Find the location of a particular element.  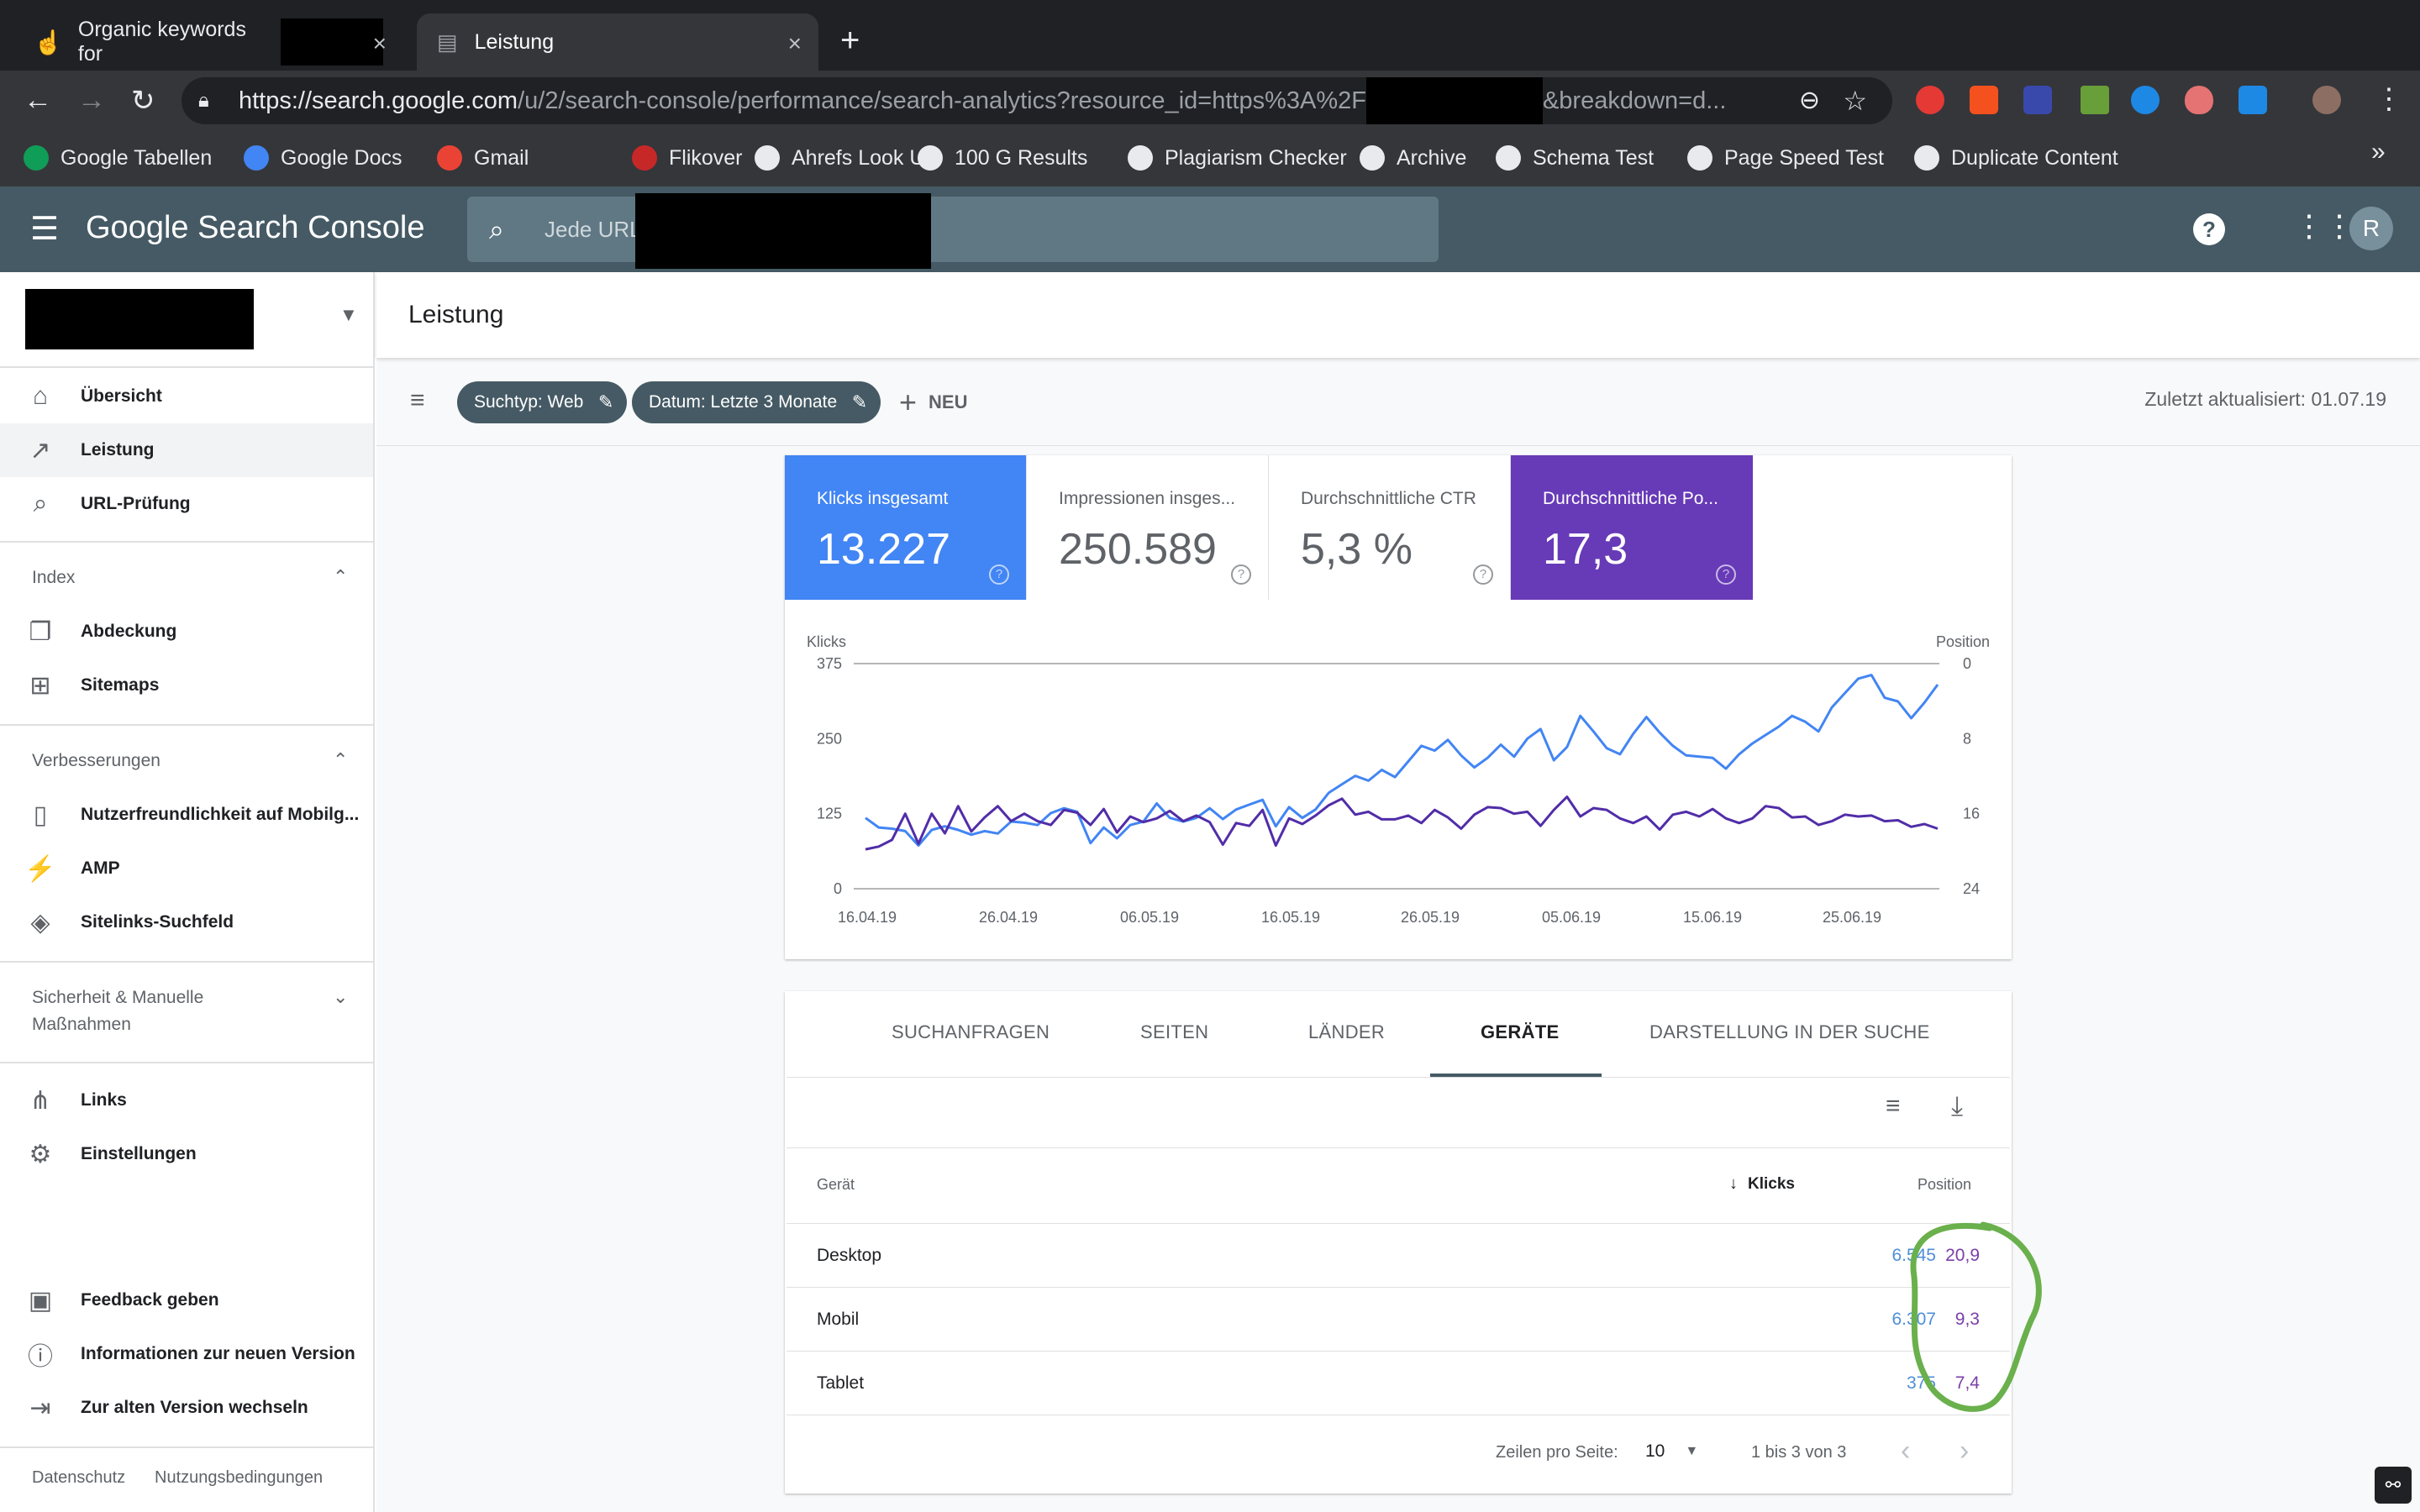

sidebar-item-url-inspection: ⌕ URL-Prüfung is located at coordinates (187, 504).